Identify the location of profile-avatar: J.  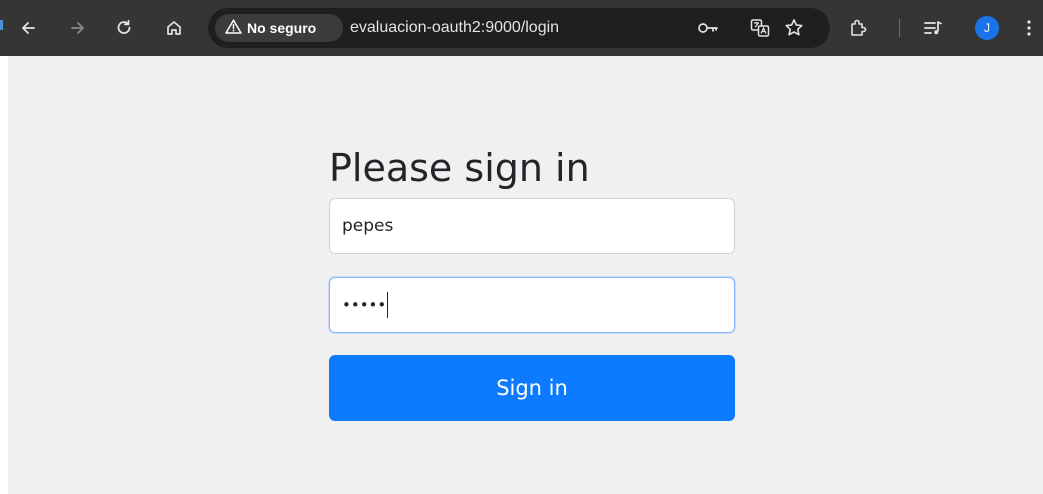
(987, 28).